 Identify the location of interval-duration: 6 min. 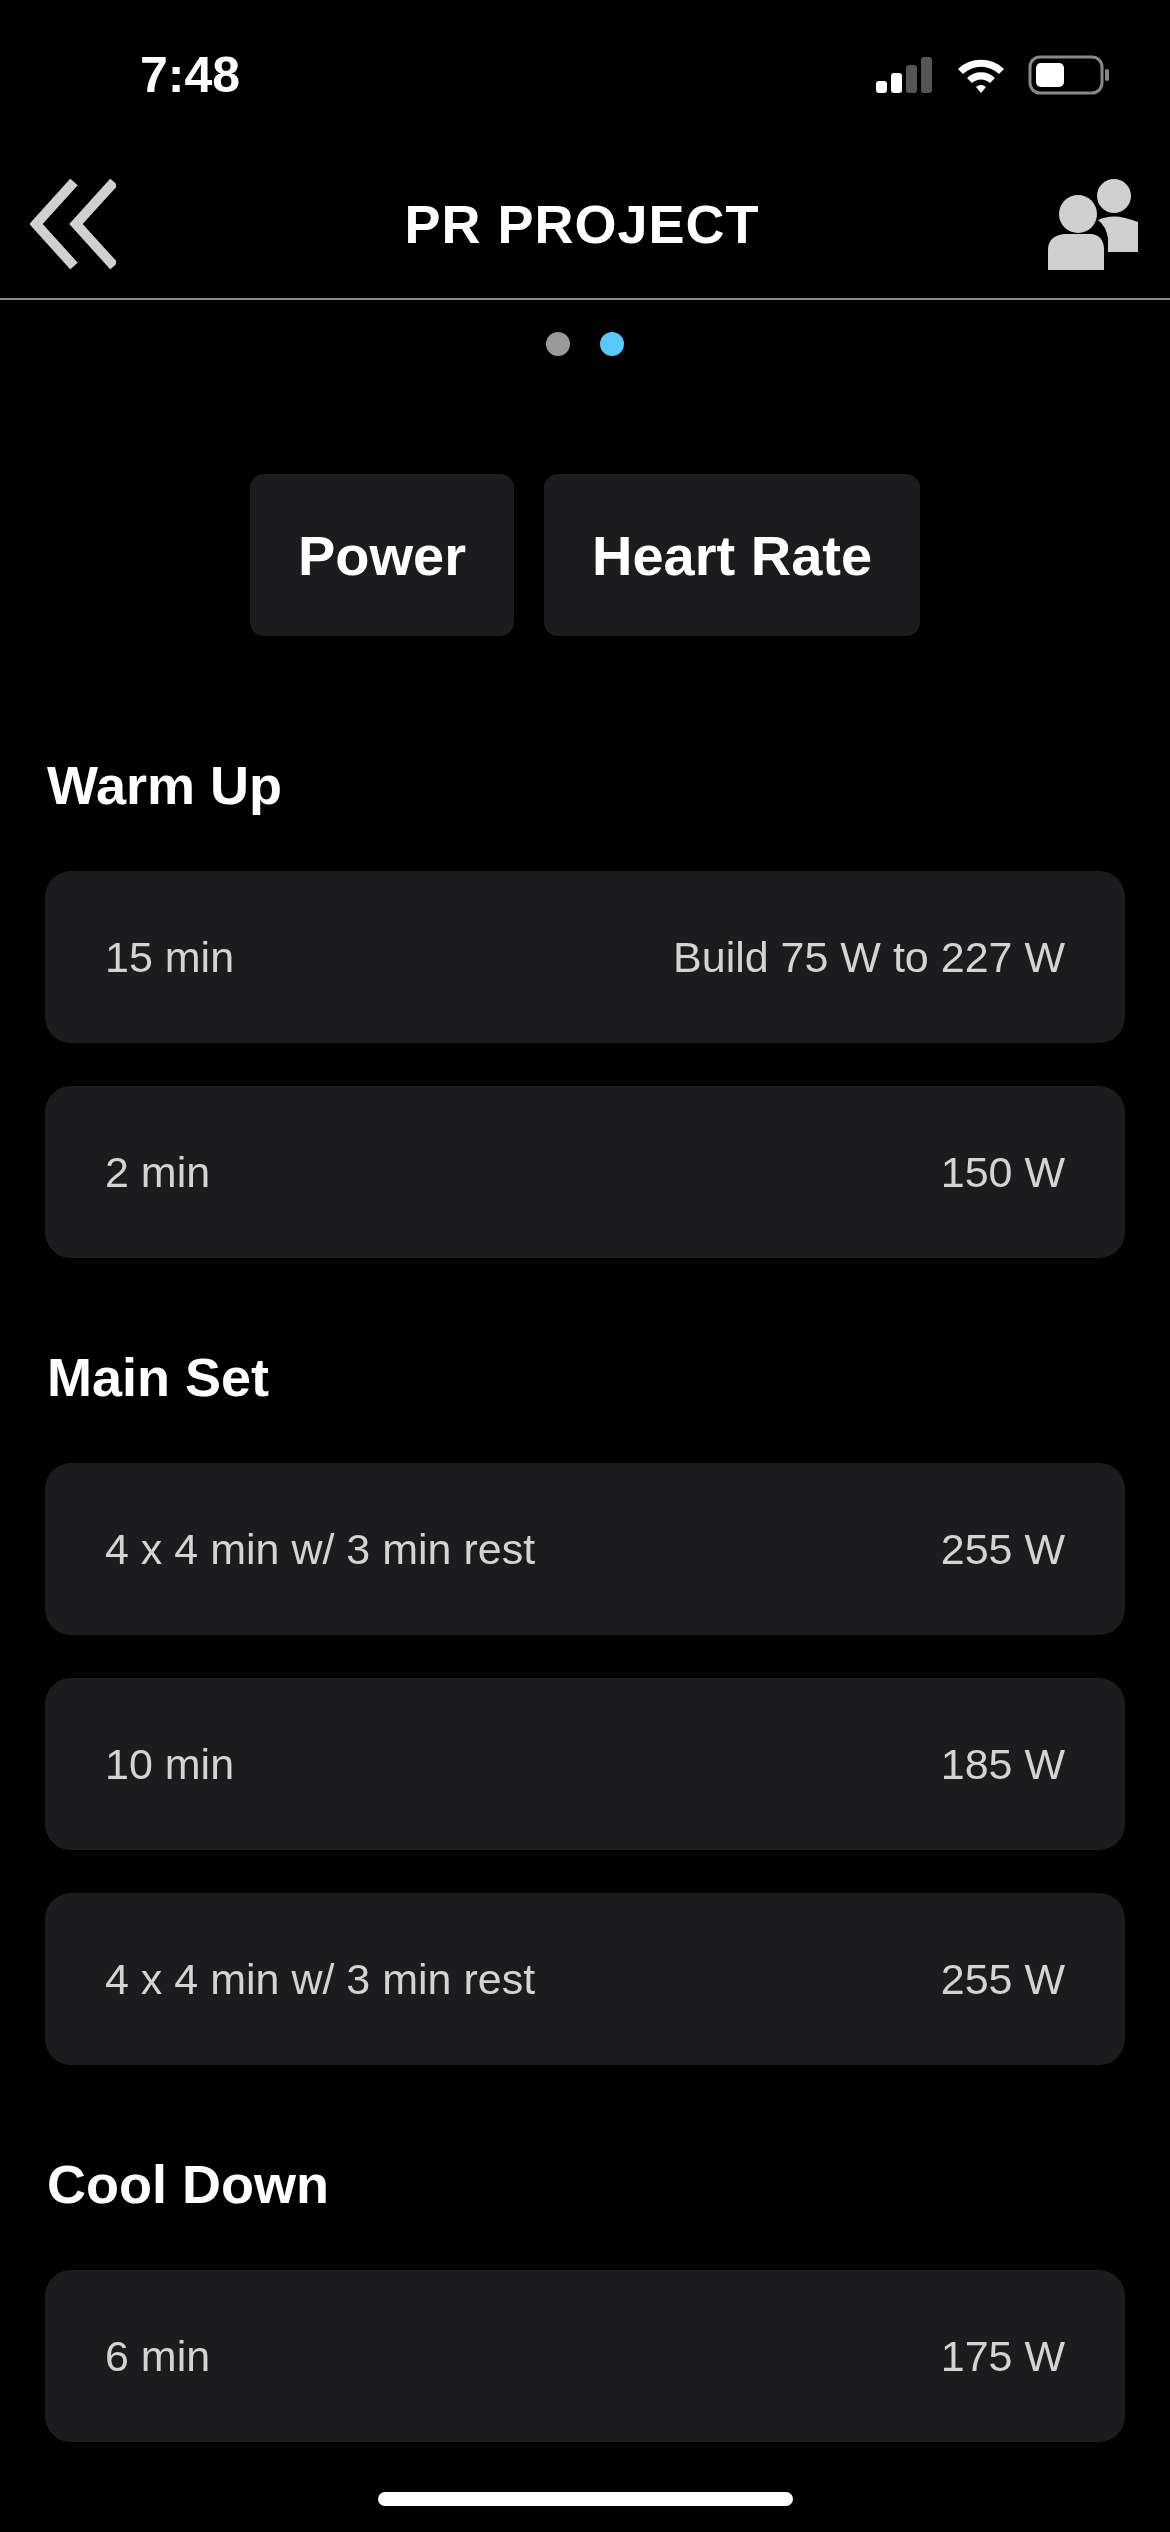
(158, 2356).